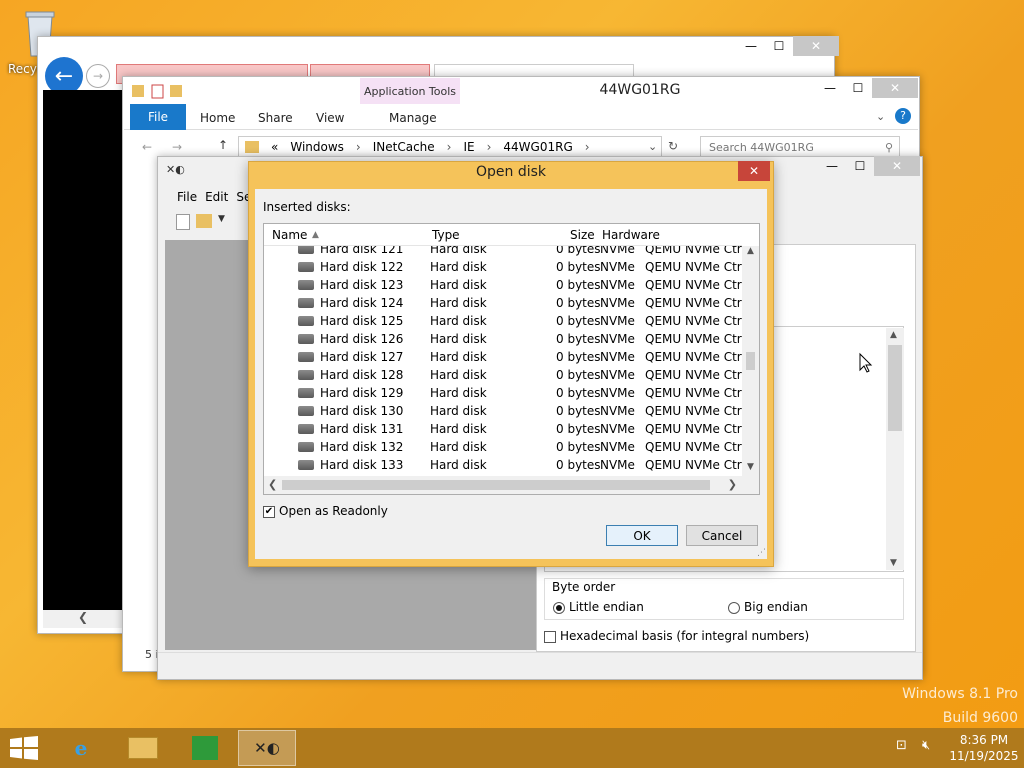  Describe the element at coordinates (468, 147) in the screenshot. I see `path-segment: IE` at that location.